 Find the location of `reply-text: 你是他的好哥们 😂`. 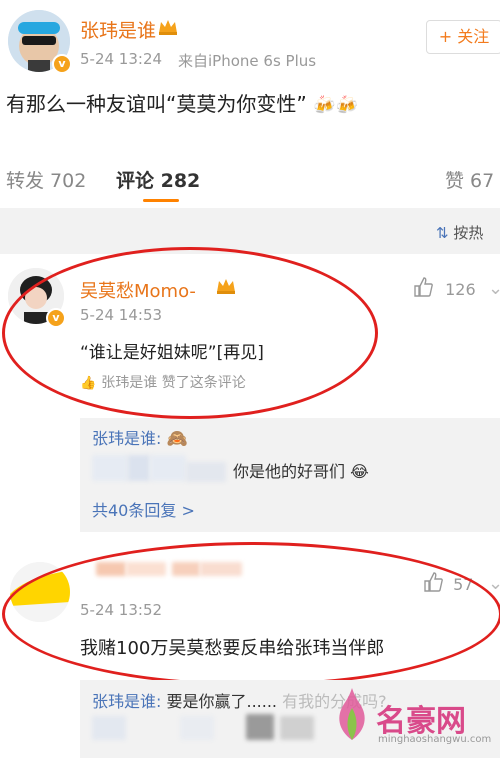

reply-text: 你是他的好哥们 😂 is located at coordinates (301, 471).